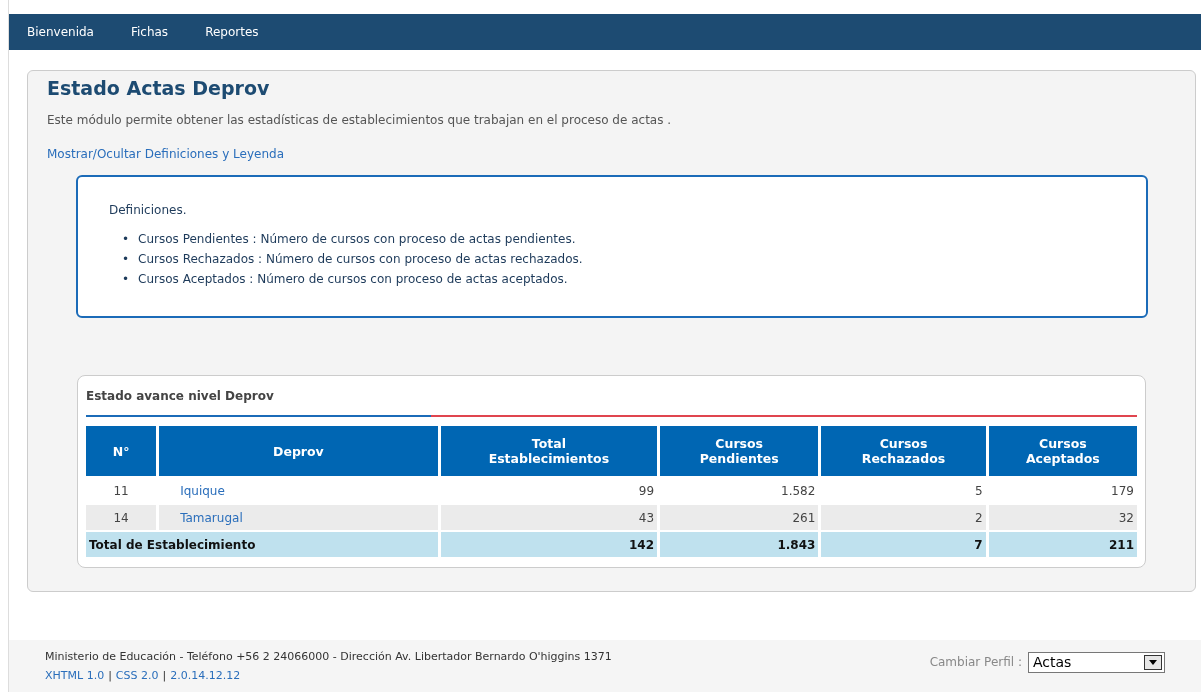  I want to click on footer-link: CSS 2.0, so click(137, 675).